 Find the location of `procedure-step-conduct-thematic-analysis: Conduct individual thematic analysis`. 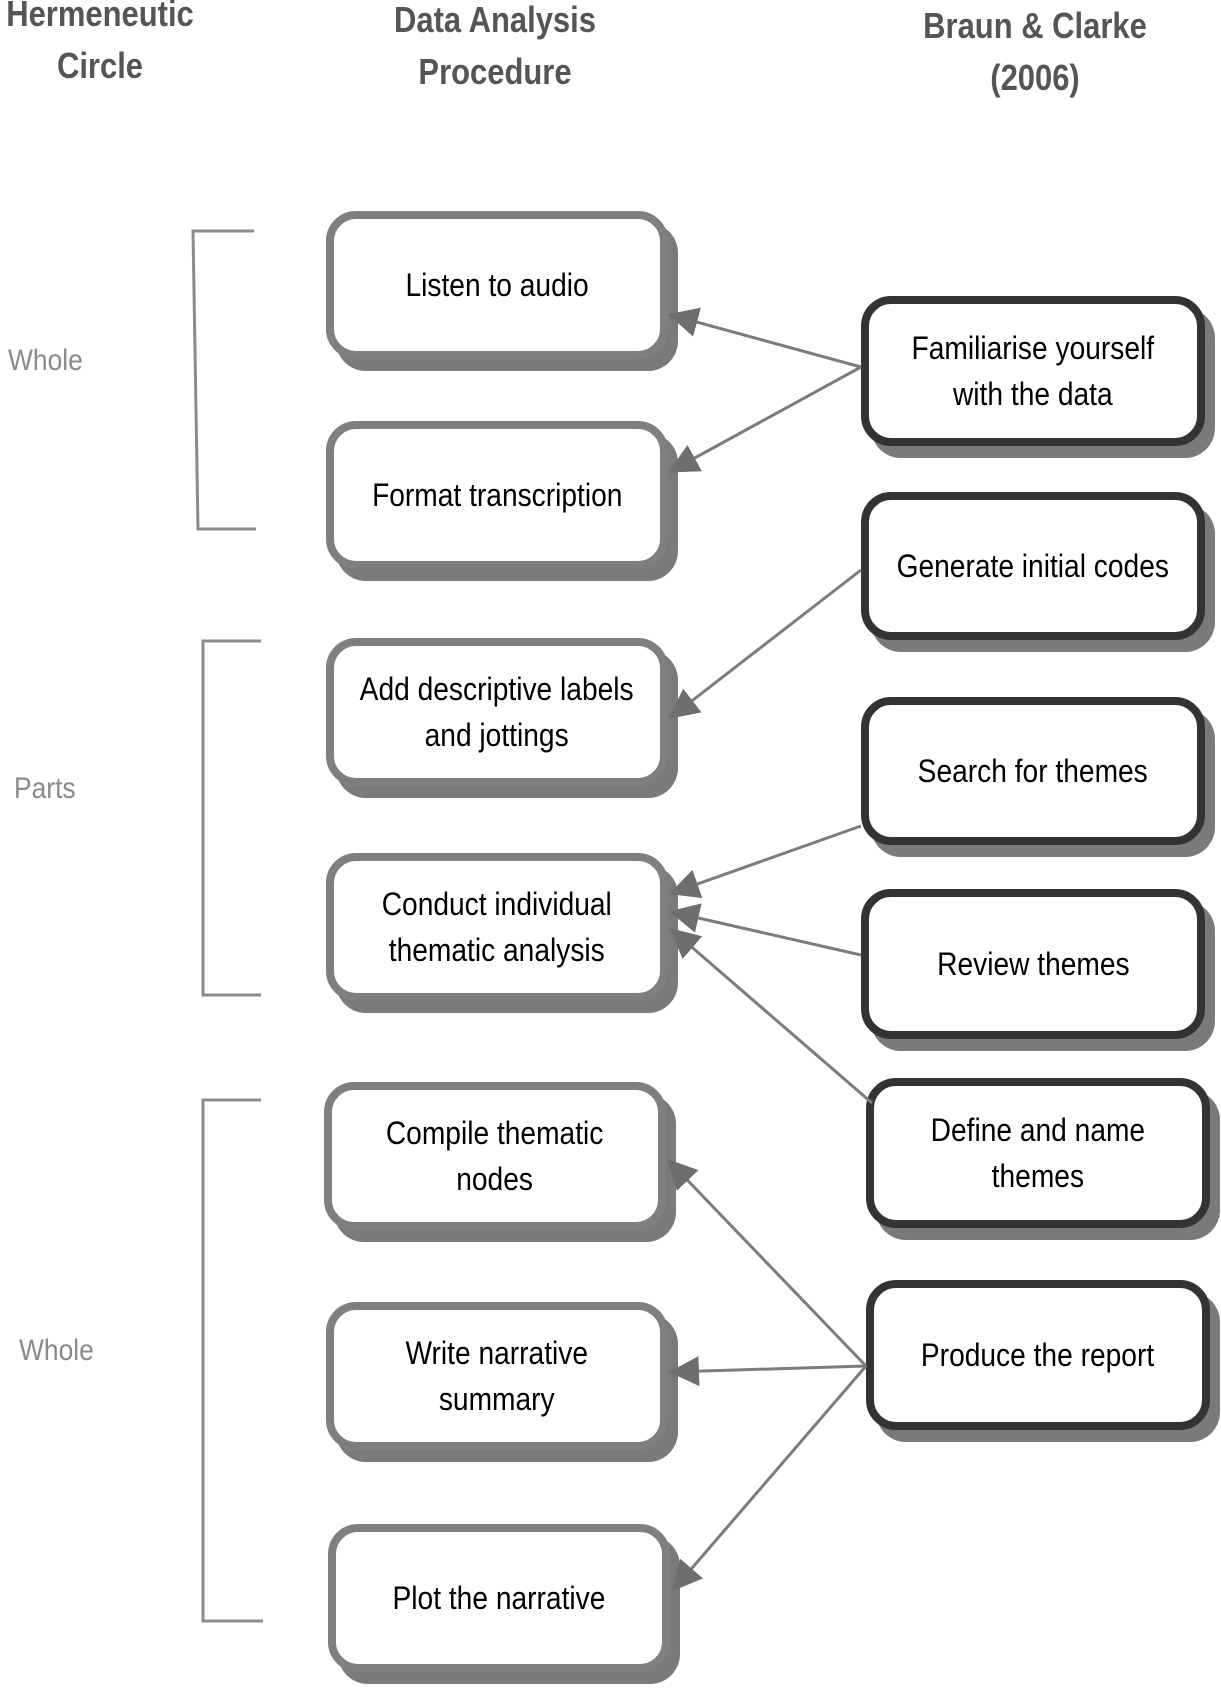

procedure-step-conduct-thematic-analysis: Conduct individual thematic analysis is located at coordinates (497, 927).